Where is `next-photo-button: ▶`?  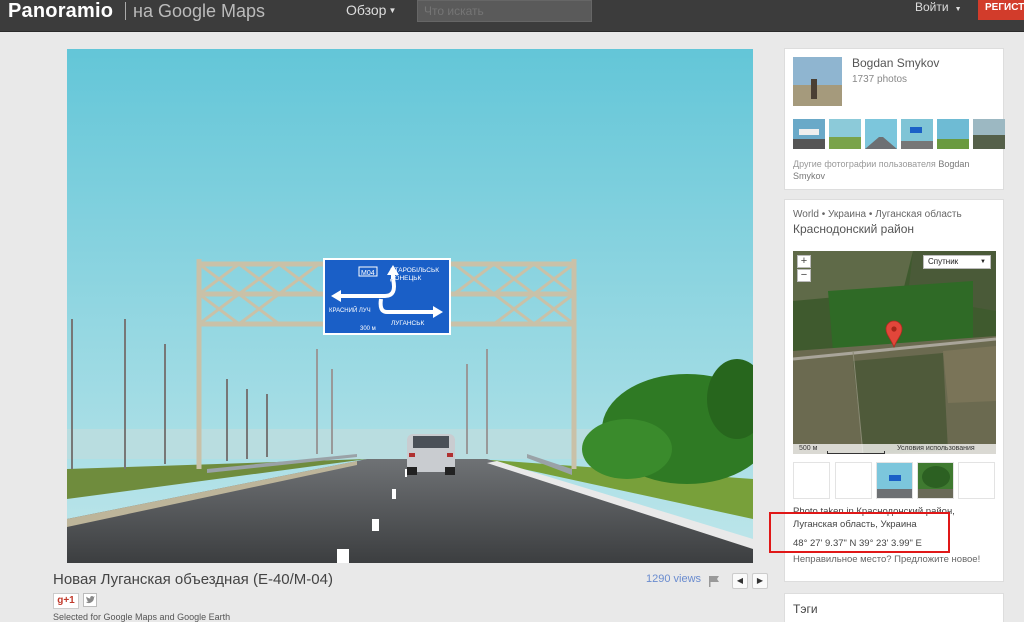
next-photo-button: ▶ is located at coordinates (760, 581).